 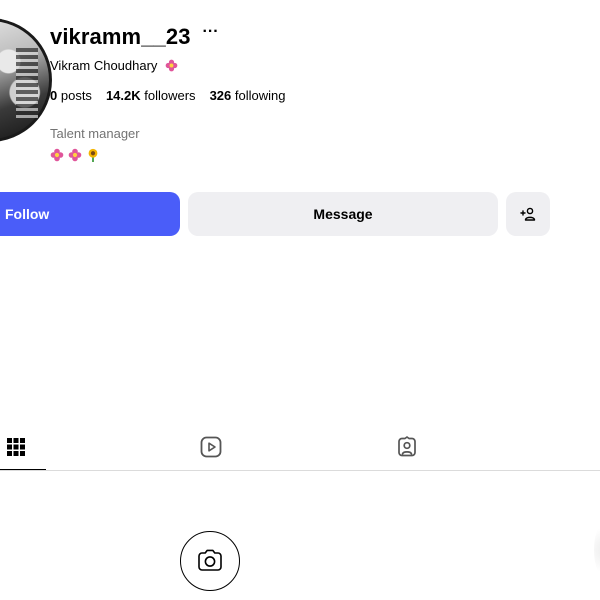 I want to click on add-person-icon, so click(x=528, y=214).